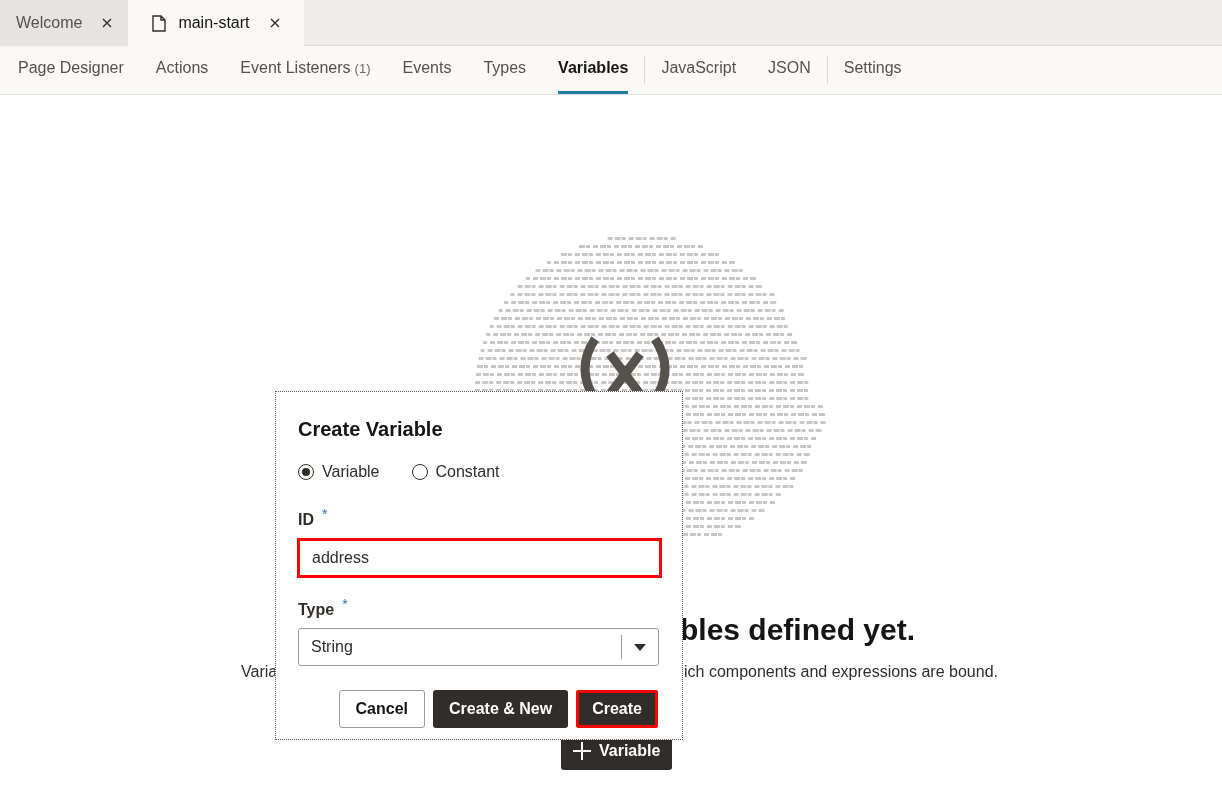  Describe the element at coordinates (841, 672) in the screenshot. I see `description-text: ich components and expressions are bound.` at that location.